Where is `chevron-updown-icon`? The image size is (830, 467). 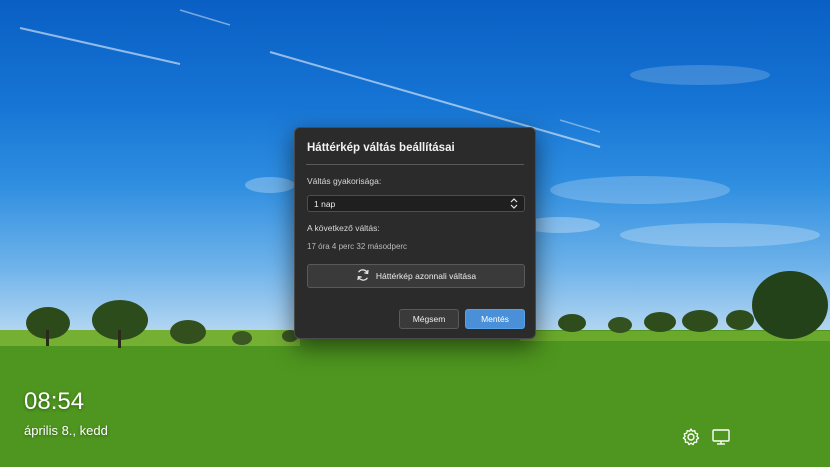
chevron-updown-icon is located at coordinates (514, 204).